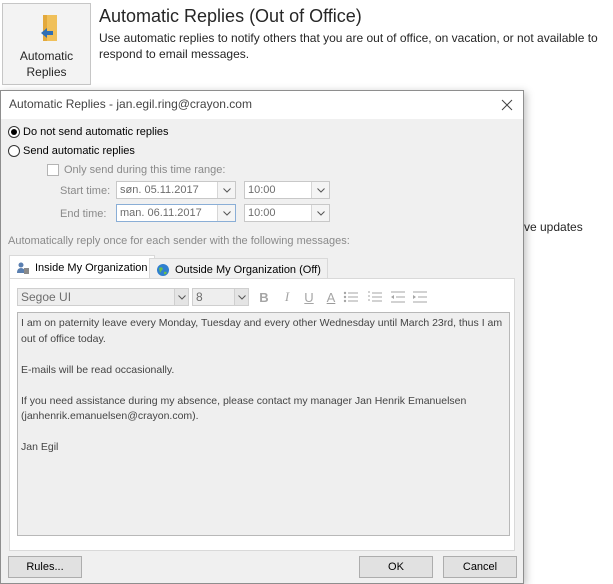  I want to click on numbered-list-icon, so click(375, 296).